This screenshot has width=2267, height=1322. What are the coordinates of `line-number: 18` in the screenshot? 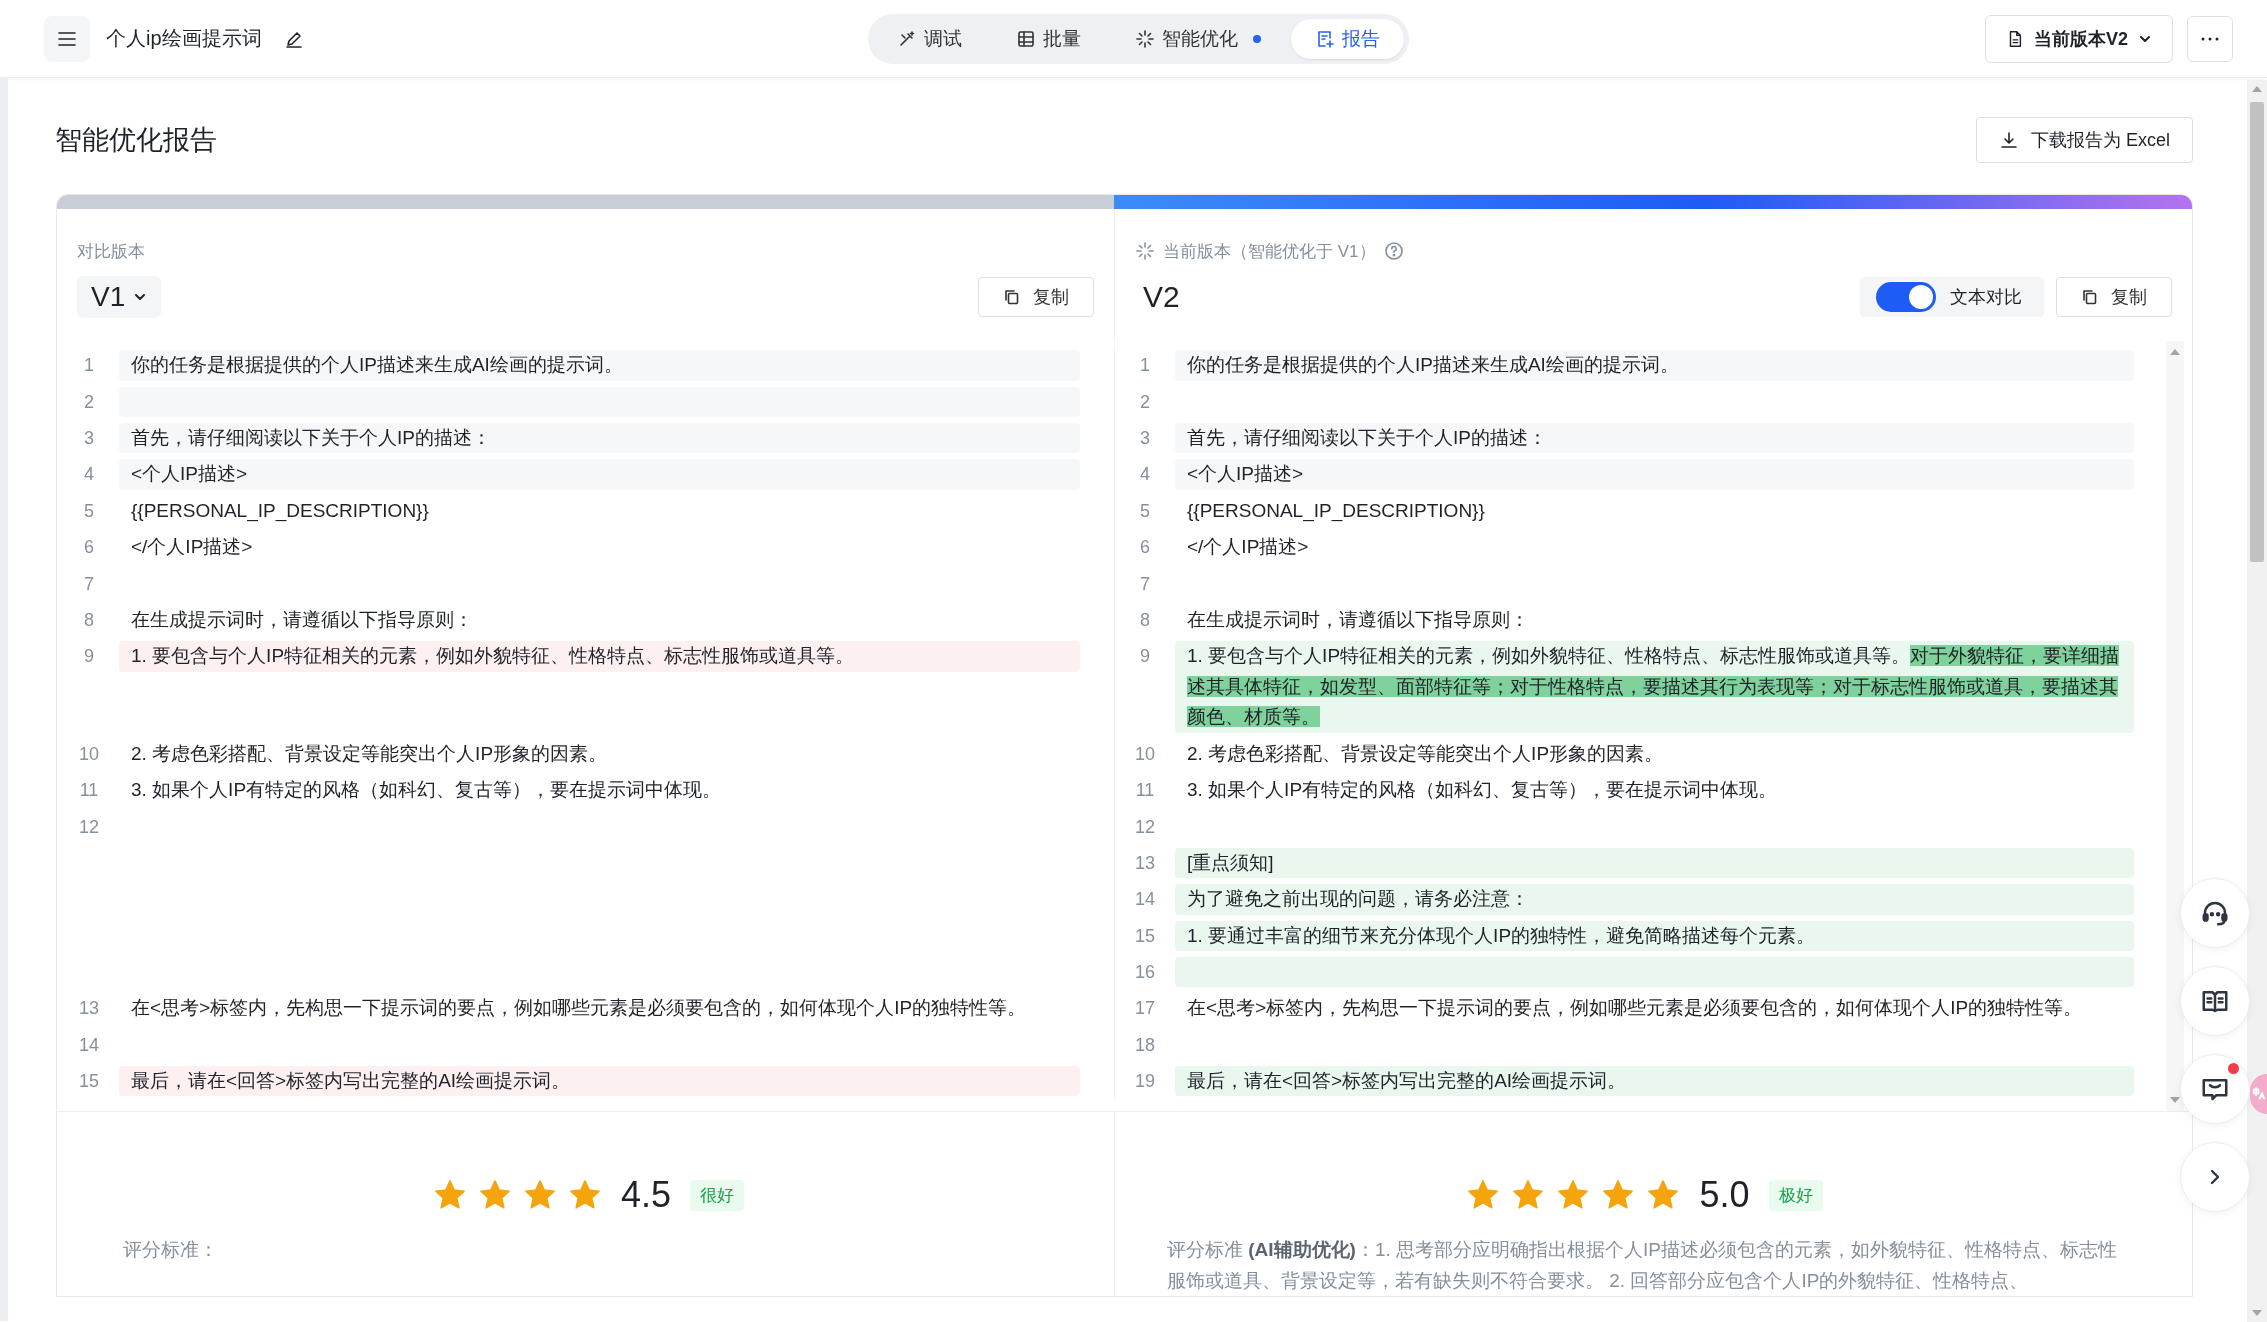 It's located at (1145, 1045).